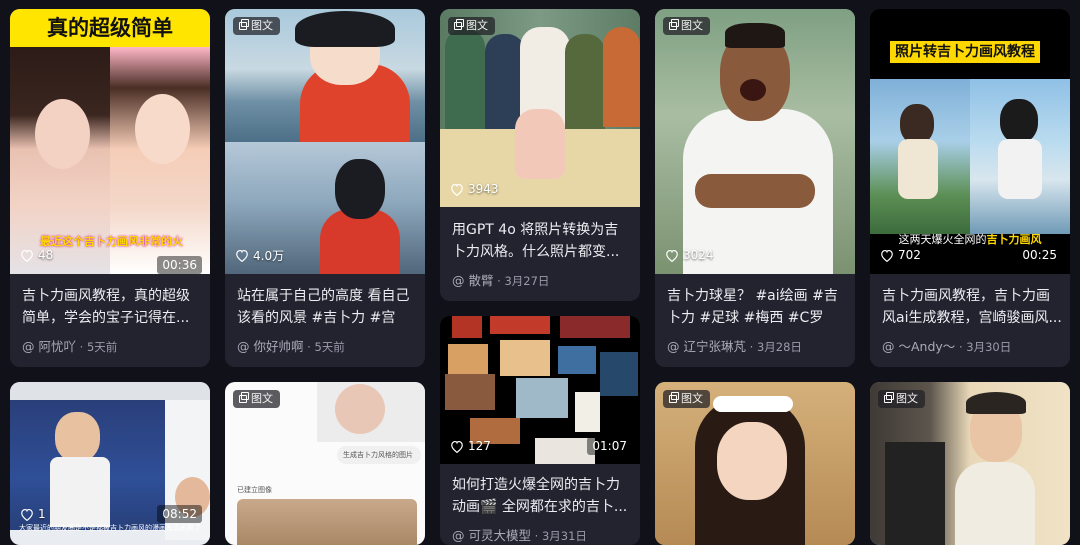 The image size is (1080, 545). What do you see at coordinates (755, 141) in the screenshot?
I see `image-thumbnail: 图文 3024` at bounding box center [755, 141].